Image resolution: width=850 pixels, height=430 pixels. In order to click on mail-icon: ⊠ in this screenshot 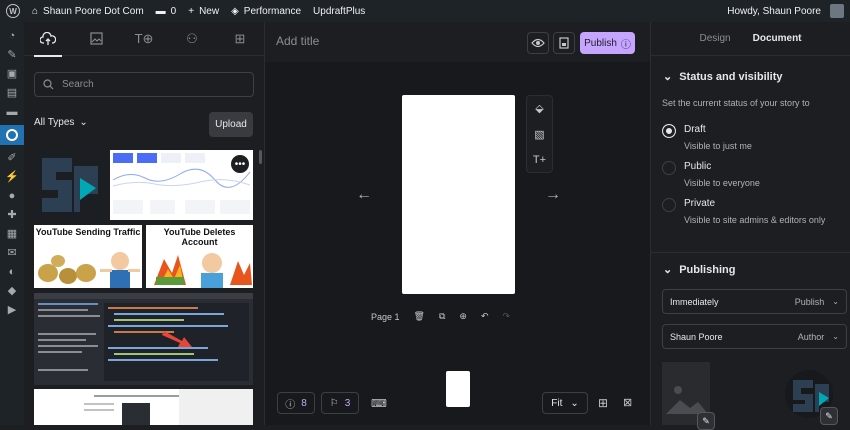, I will do `click(627, 402)`.